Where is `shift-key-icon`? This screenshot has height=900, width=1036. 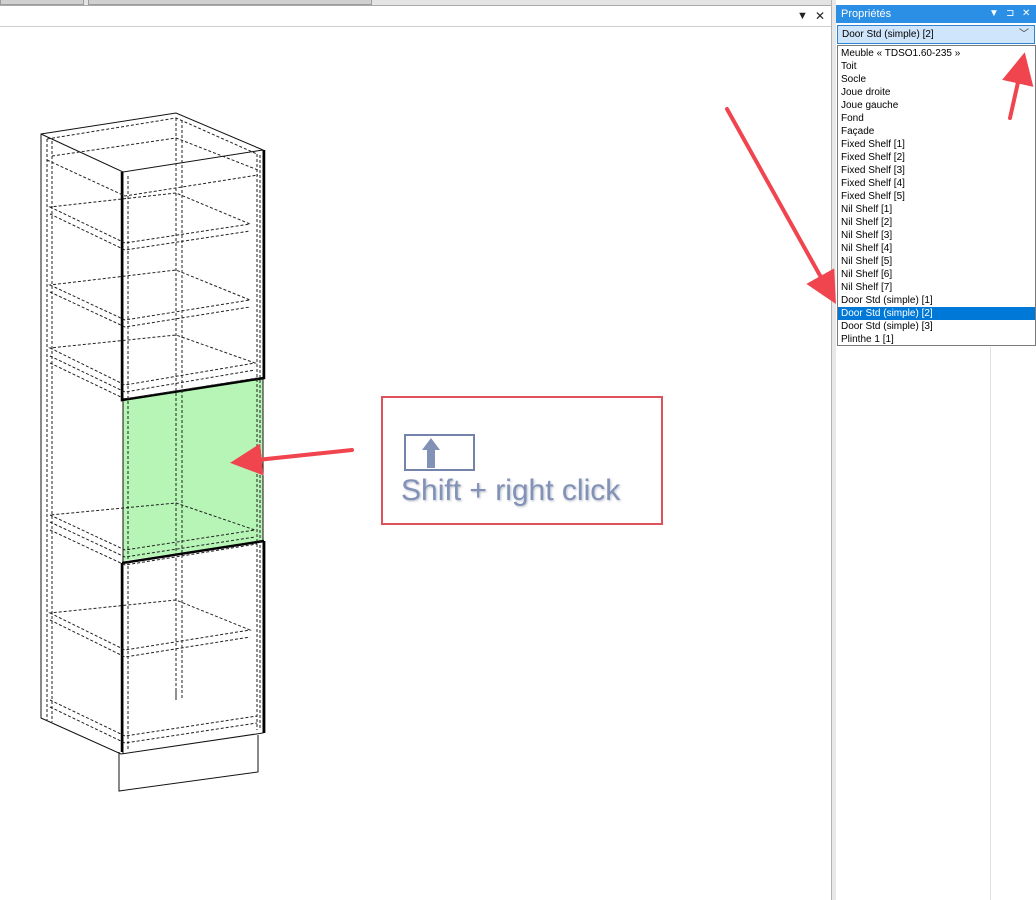 shift-key-icon is located at coordinates (439, 452).